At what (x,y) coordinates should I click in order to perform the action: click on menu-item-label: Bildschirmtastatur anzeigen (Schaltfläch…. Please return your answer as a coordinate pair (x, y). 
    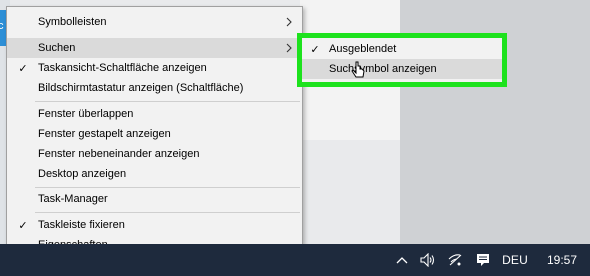
    Looking at the image, I should click on (141, 88).